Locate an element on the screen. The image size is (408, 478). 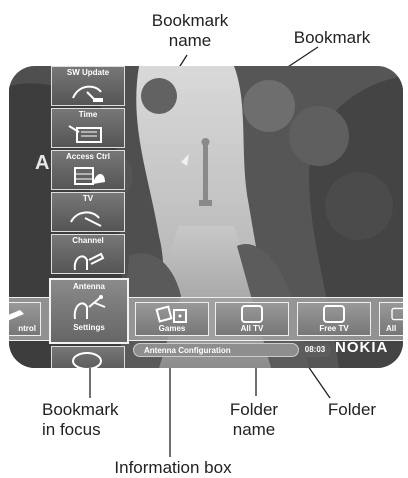
bookmark-label: Channel is located at coordinates (88, 240).